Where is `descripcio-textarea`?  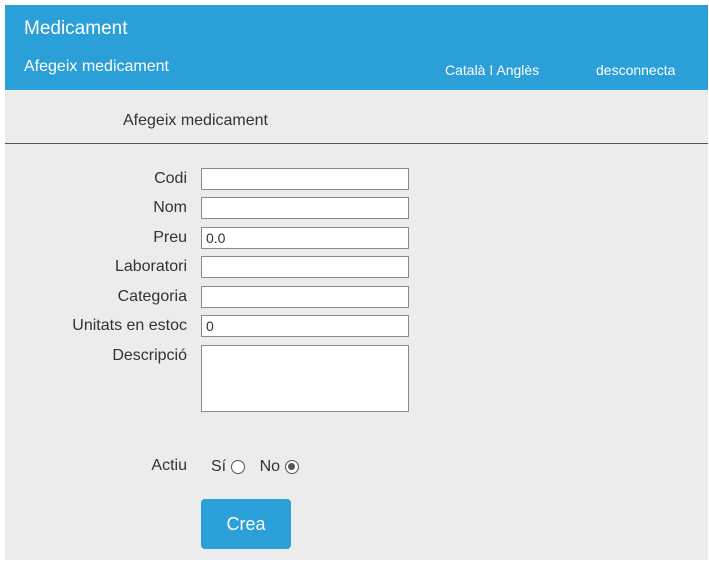 descripcio-textarea is located at coordinates (305, 378).